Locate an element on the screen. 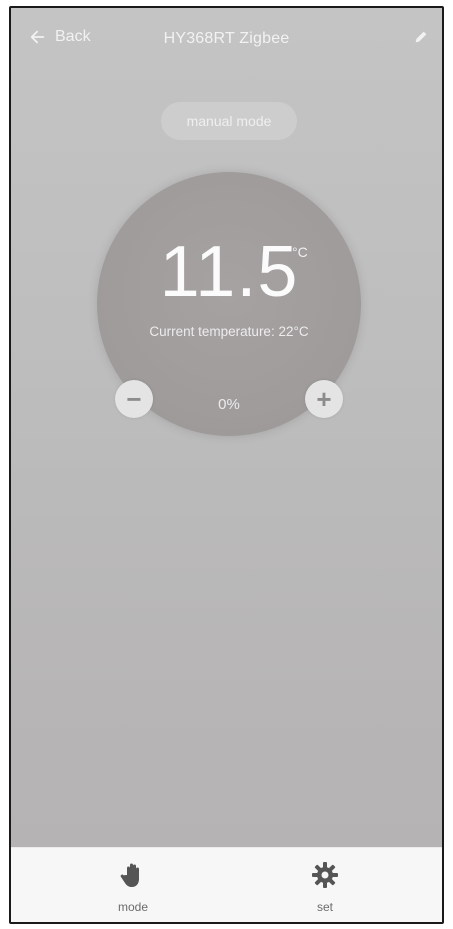  app-header: Back HY368RT Zigbee is located at coordinates (226, 39).